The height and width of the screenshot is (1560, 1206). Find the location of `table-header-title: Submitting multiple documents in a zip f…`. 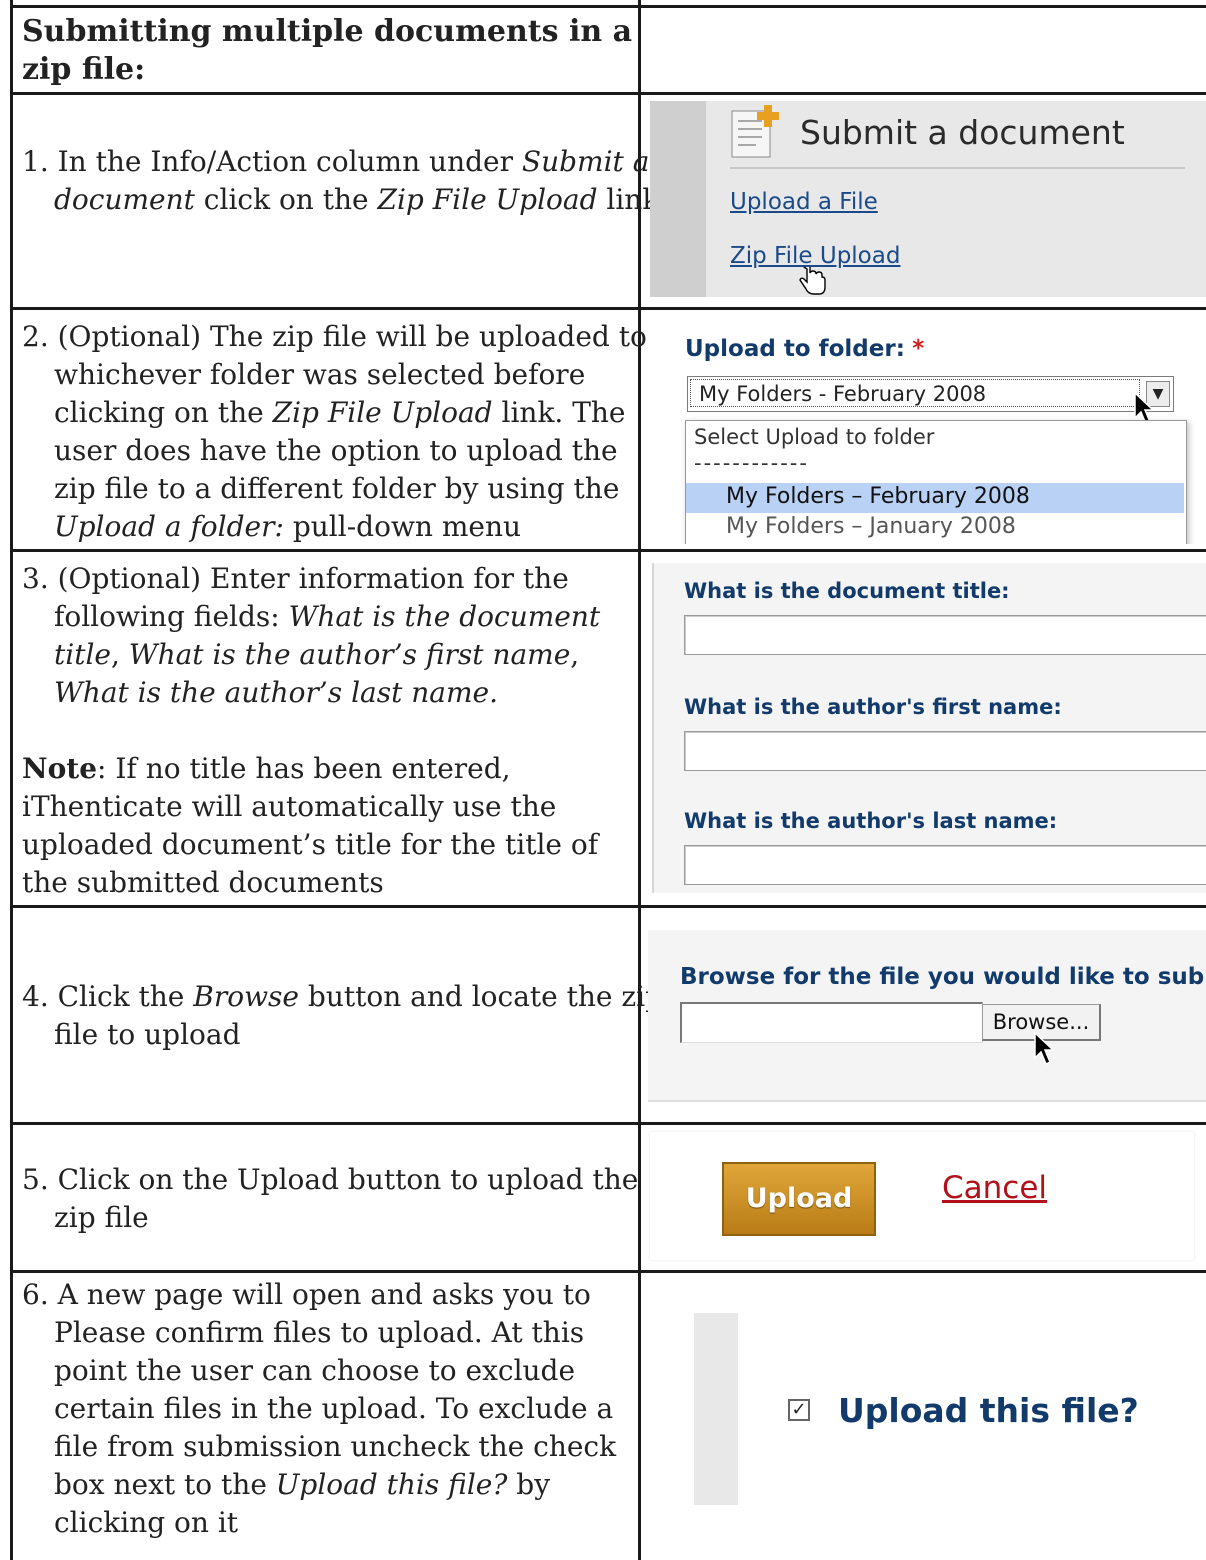

table-header-title: Submitting multiple documents in a zip f… is located at coordinates (327, 50).